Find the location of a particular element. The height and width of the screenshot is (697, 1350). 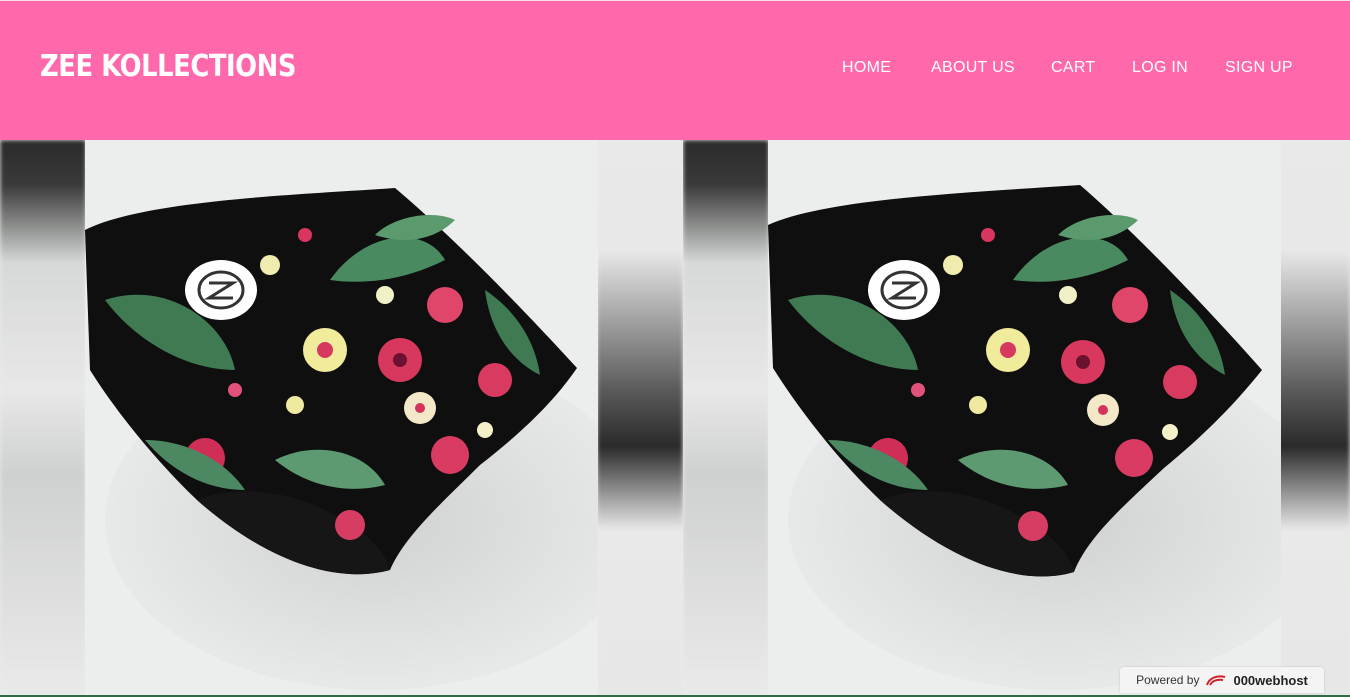

nav-sign-up: SIGN UP is located at coordinates (1259, 68).